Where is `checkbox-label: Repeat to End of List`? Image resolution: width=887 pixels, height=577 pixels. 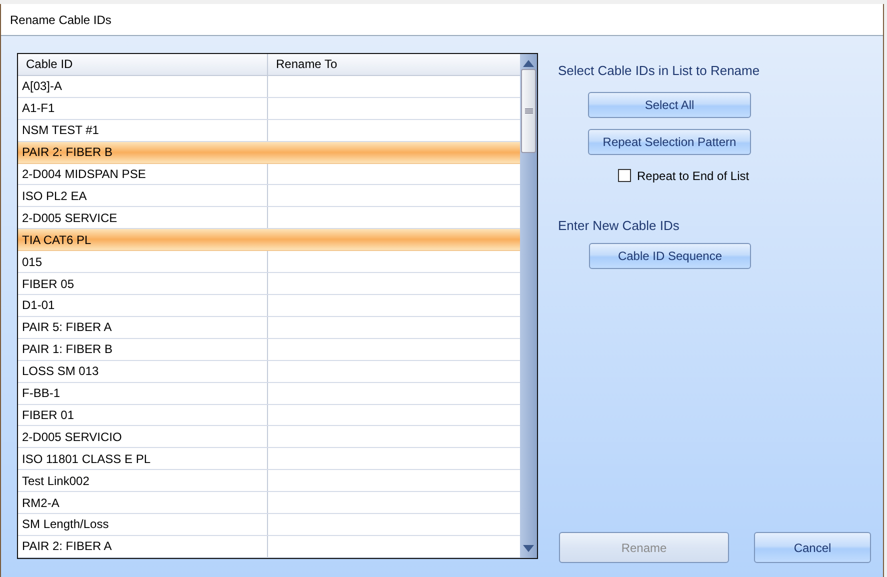
checkbox-label: Repeat to End of List is located at coordinates (693, 176).